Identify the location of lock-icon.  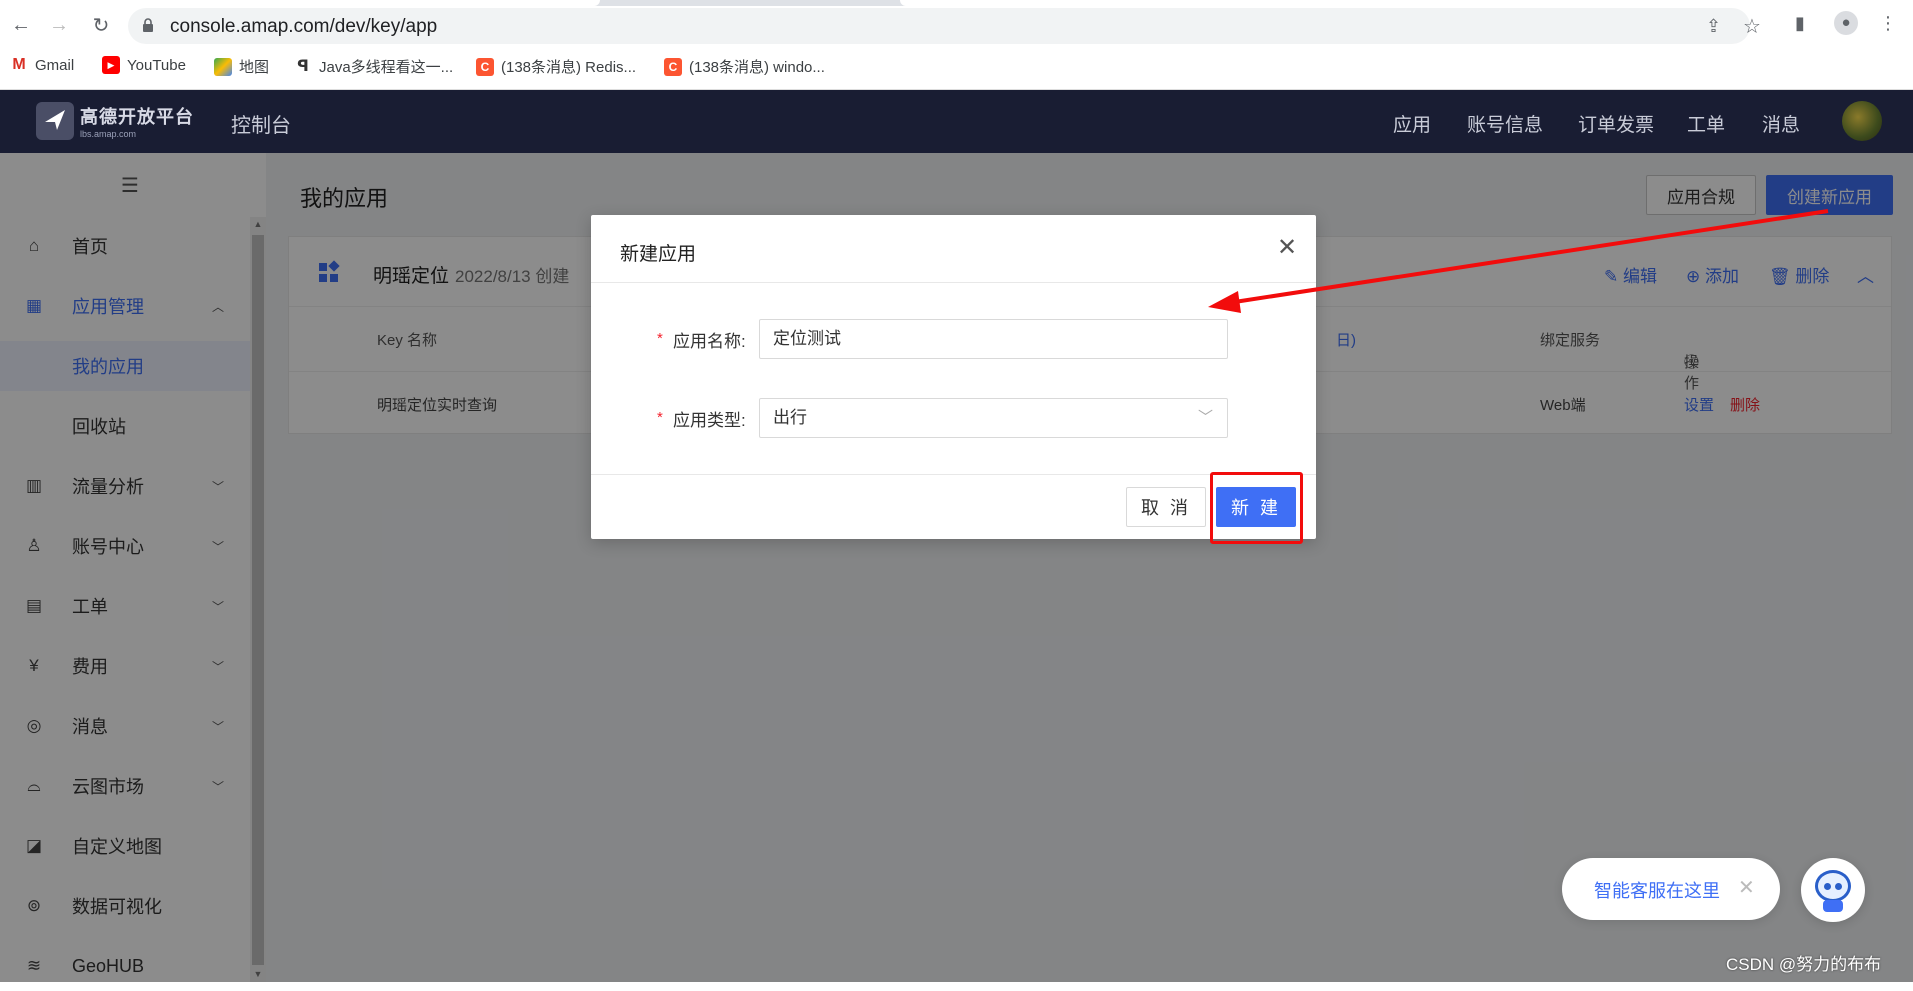
(148, 25).